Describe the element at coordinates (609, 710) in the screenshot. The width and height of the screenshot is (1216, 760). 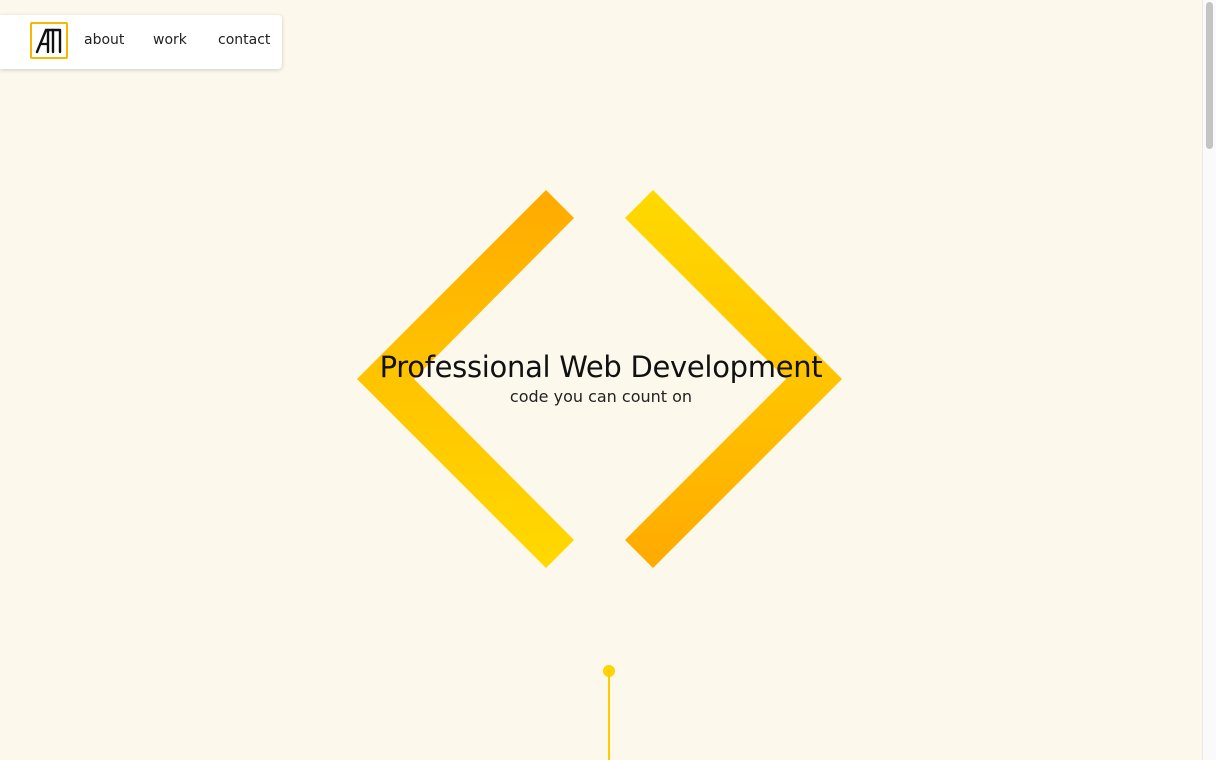
I see `scroll-down-indicator-icon` at that location.